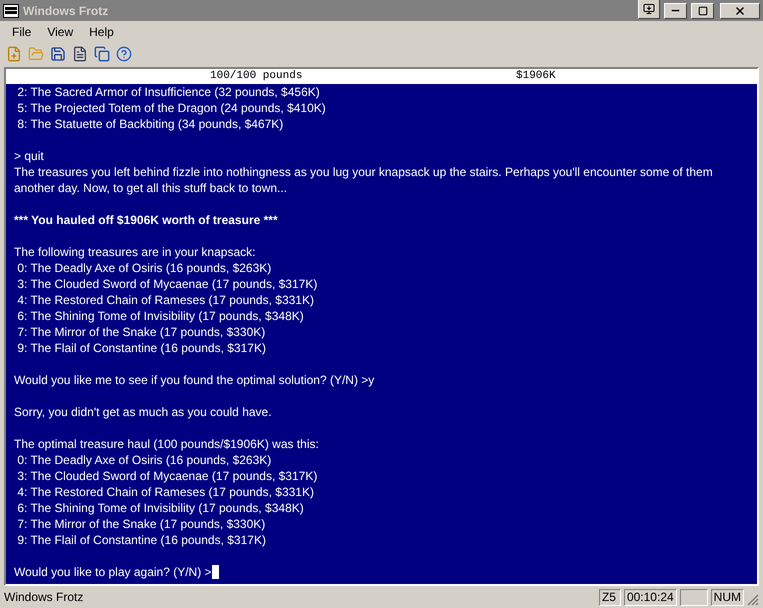 The image size is (763, 608). Describe the element at coordinates (694, 597) in the screenshot. I see `status-pane` at that location.